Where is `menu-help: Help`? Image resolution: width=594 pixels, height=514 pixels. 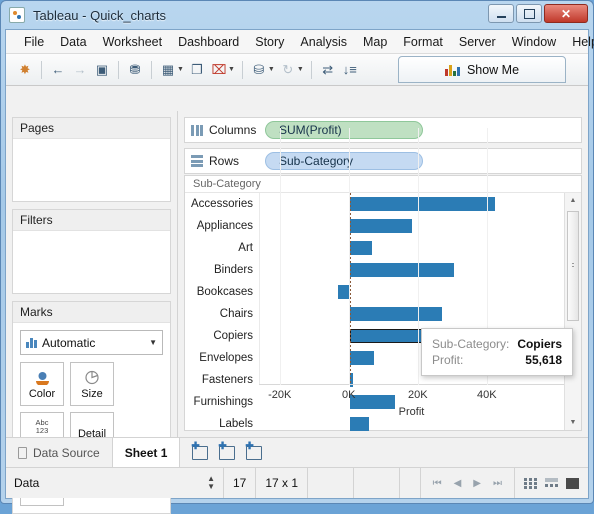
menu-help: Help is located at coordinates (579, 42).